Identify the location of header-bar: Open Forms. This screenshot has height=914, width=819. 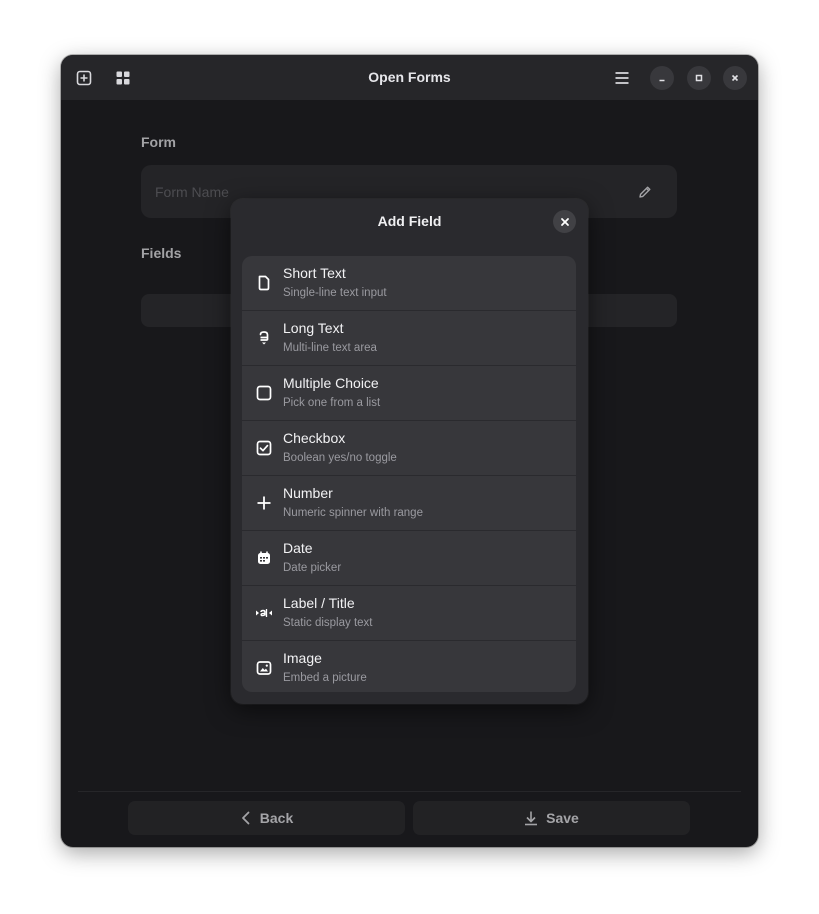
(409, 77).